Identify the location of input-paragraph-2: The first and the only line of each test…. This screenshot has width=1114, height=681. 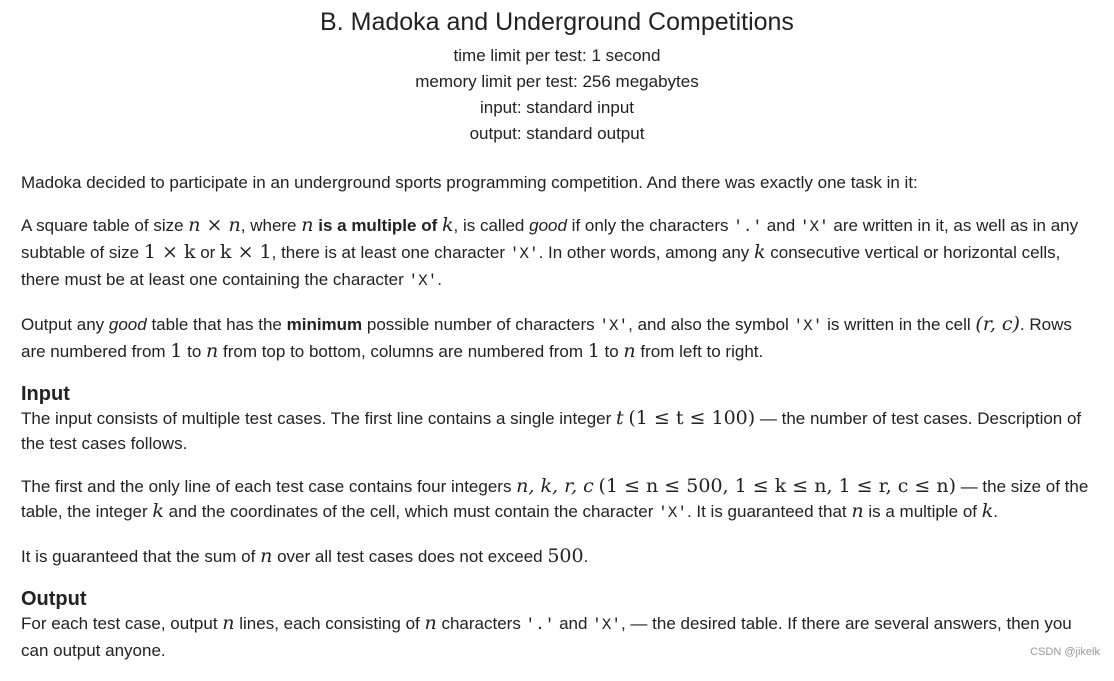
(558, 500).